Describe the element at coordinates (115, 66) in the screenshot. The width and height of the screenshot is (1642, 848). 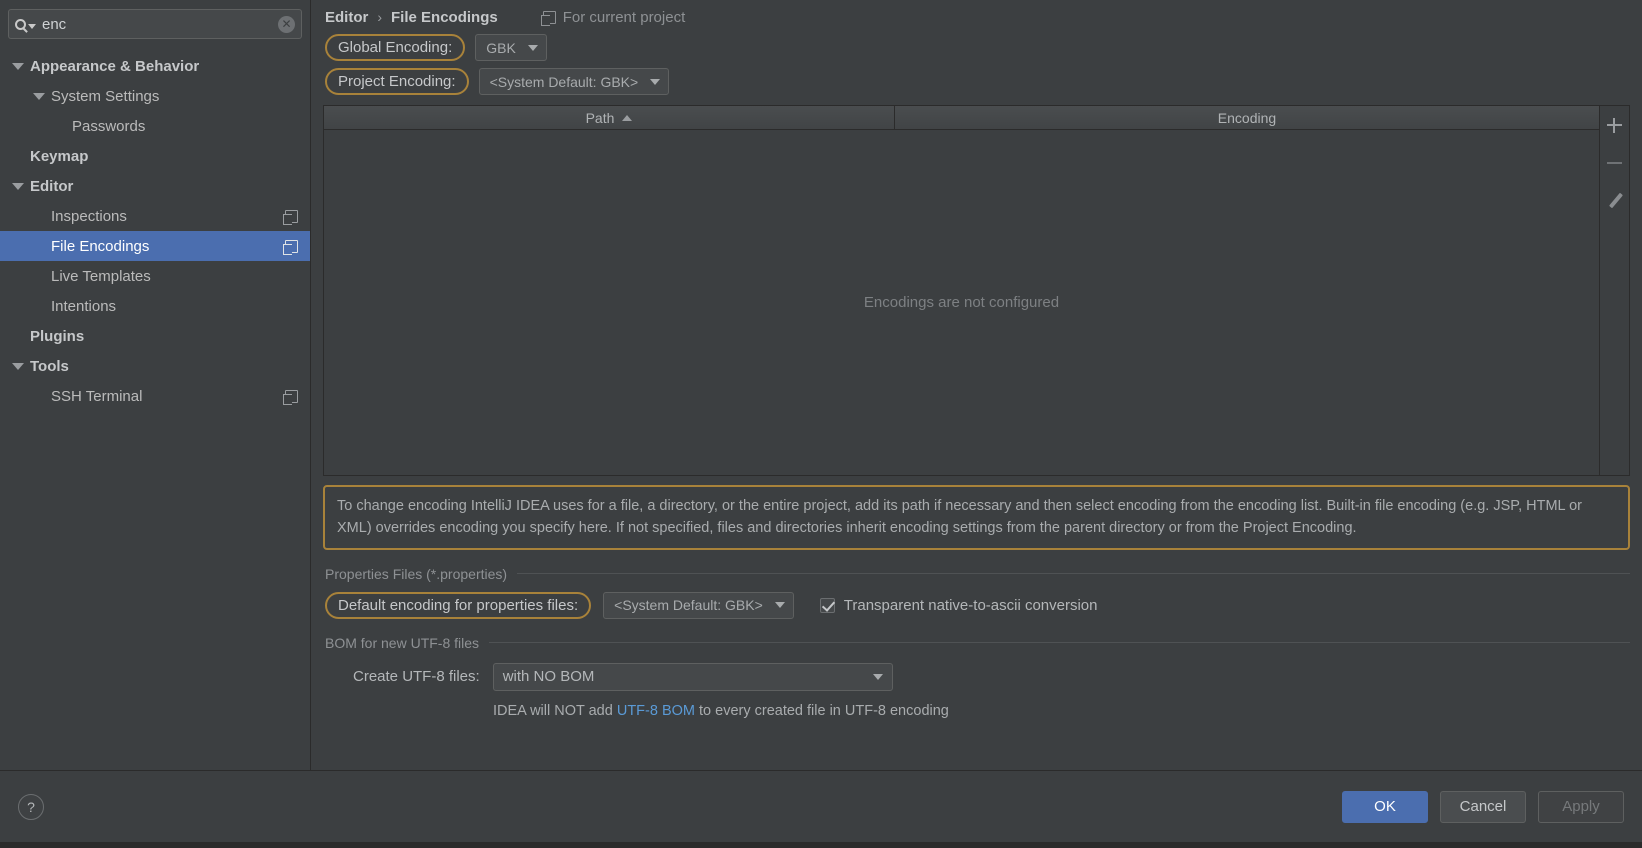
I see `sidebar-item-label: Appearance & Behavior` at that location.